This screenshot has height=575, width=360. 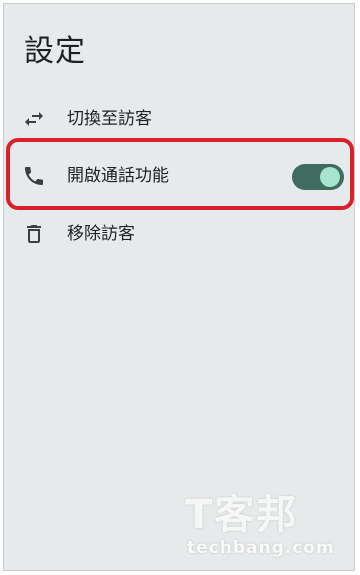 I want to click on menu-item-remove-guest: 移除訪客, so click(x=179, y=234).